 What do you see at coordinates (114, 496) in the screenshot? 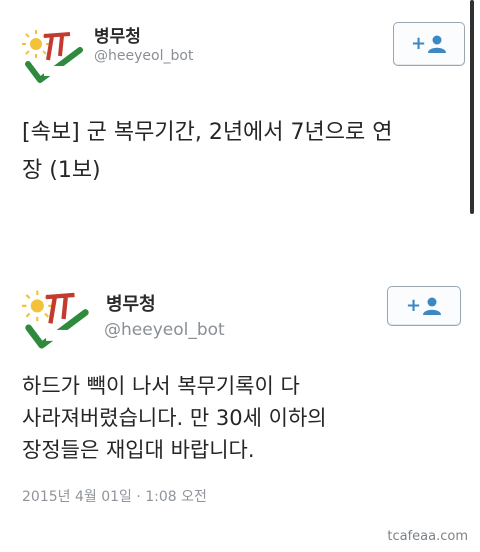
I see `tweet-timestamp: 2015년 4월 01일 · 1:08 오전` at bounding box center [114, 496].